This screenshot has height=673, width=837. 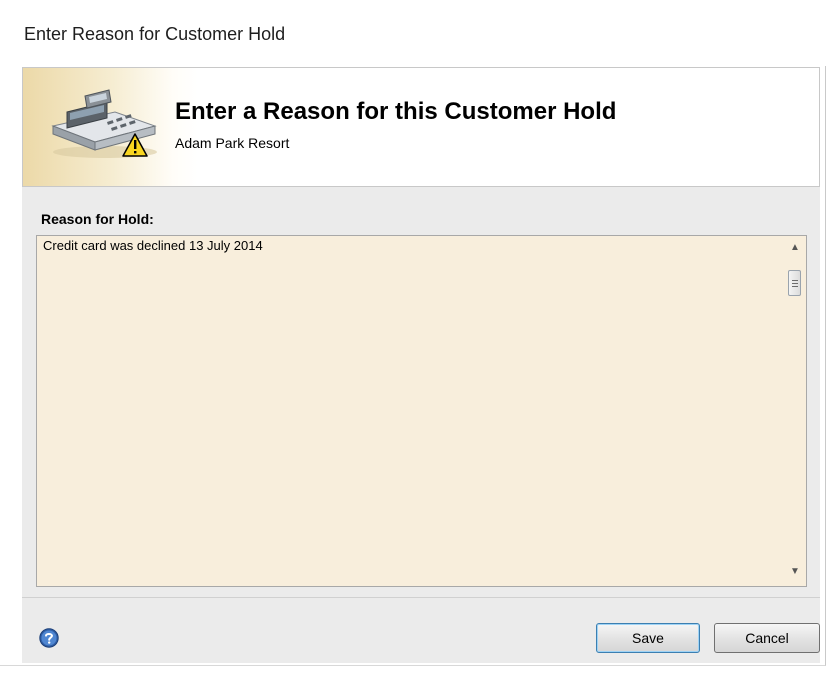 What do you see at coordinates (49, 638) in the screenshot?
I see `help-icon` at bounding box center [49, 638].